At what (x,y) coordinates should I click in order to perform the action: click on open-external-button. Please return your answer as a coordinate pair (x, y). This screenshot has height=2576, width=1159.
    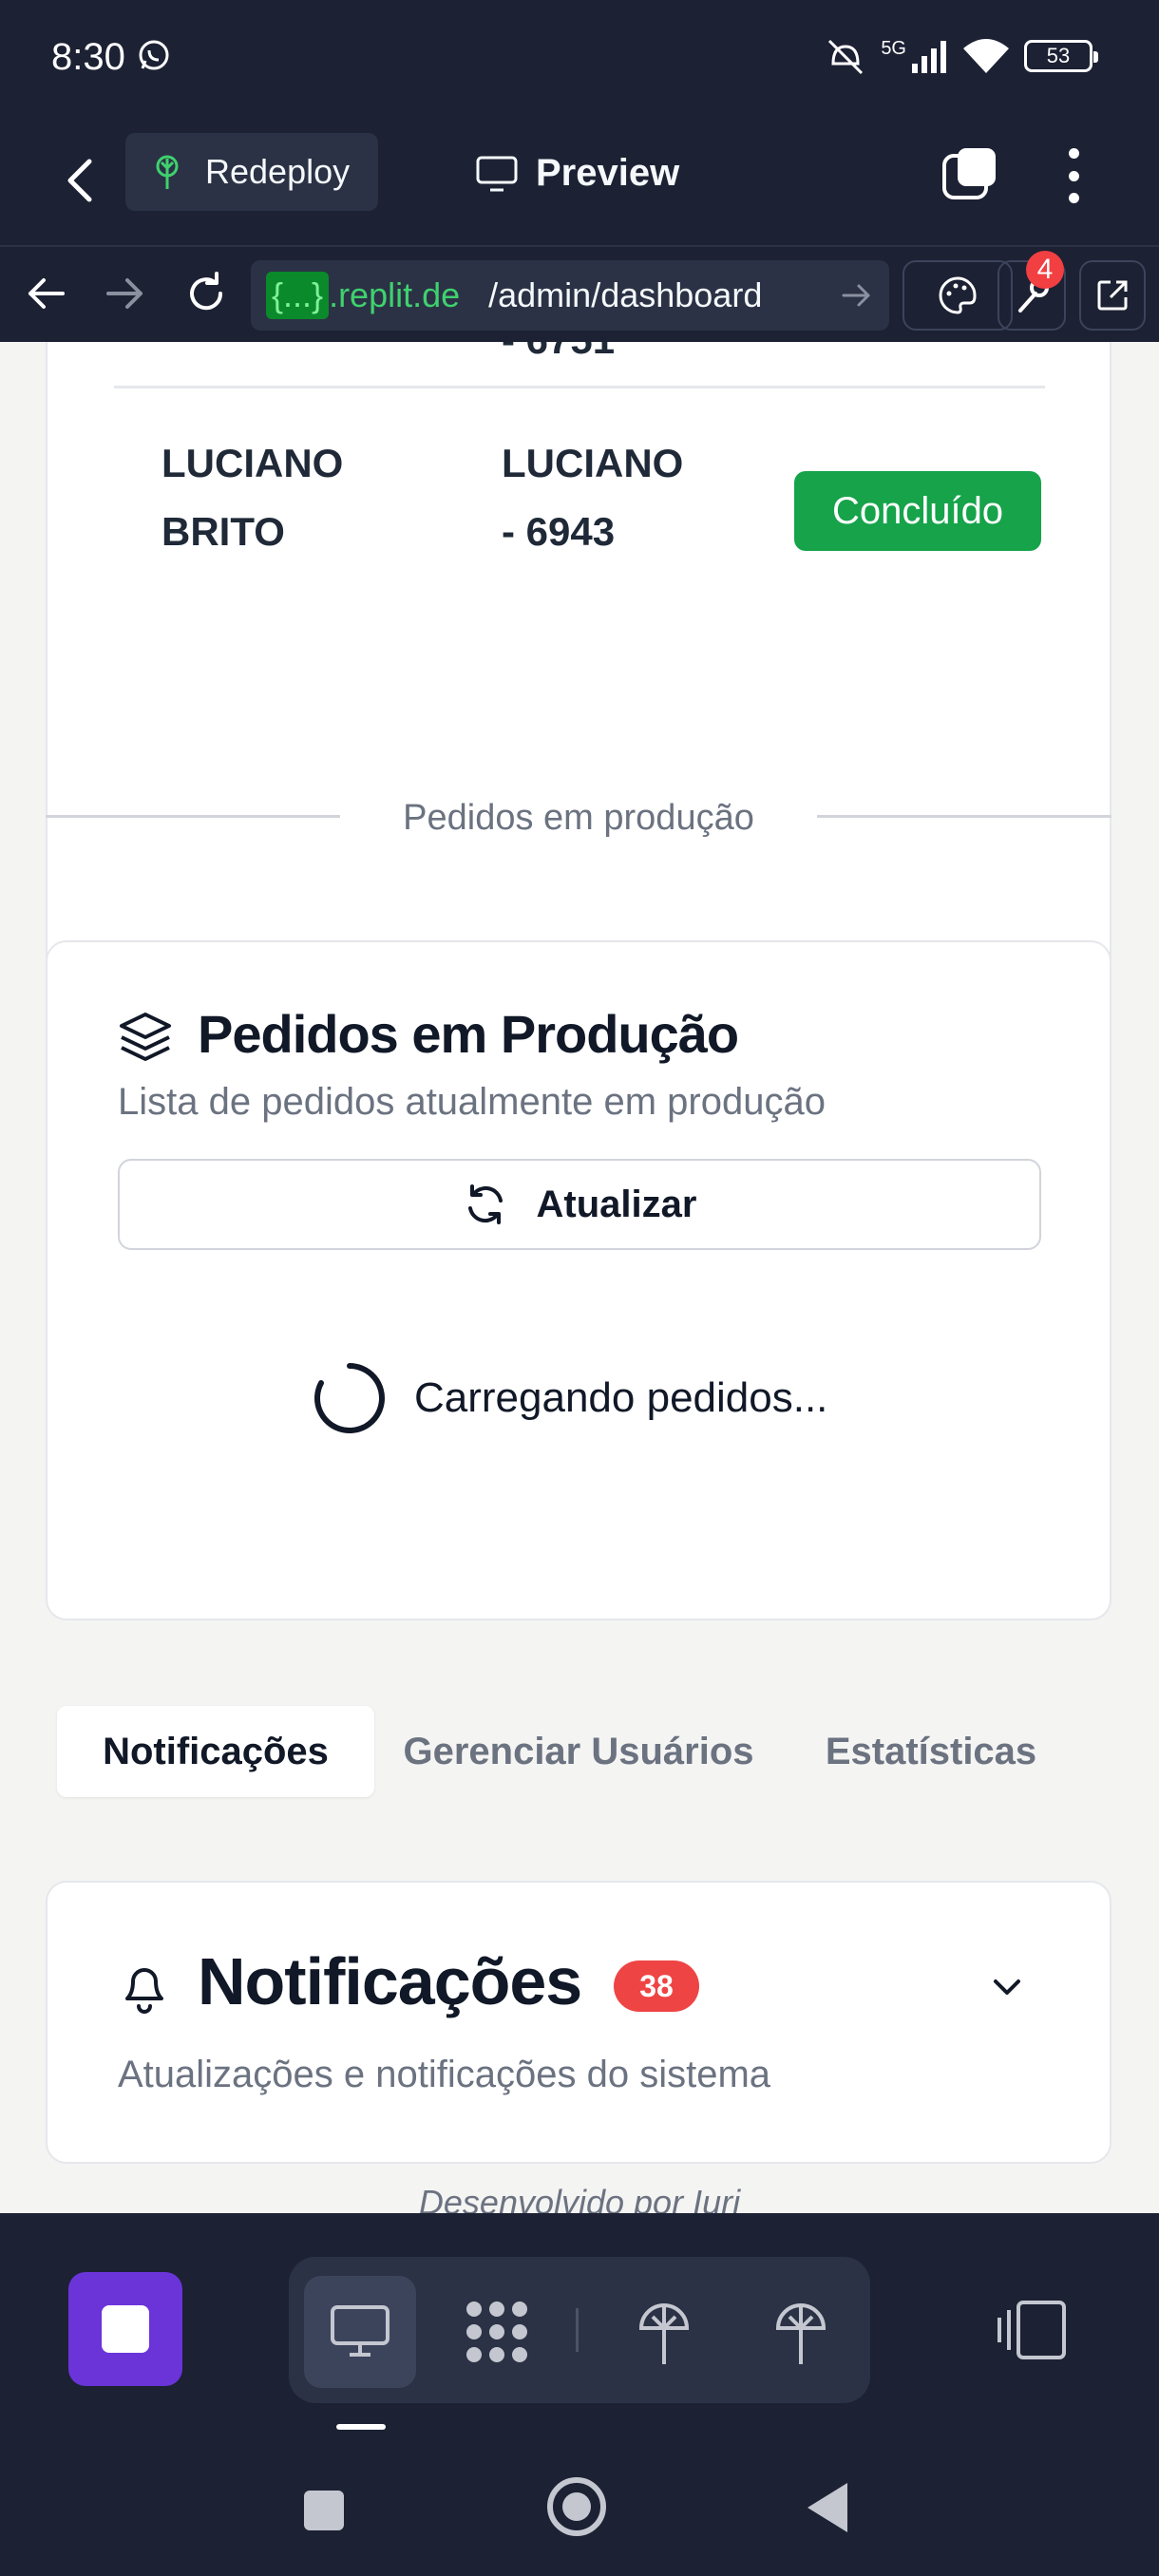
    Looking at the image, I should click on (1112, 295).